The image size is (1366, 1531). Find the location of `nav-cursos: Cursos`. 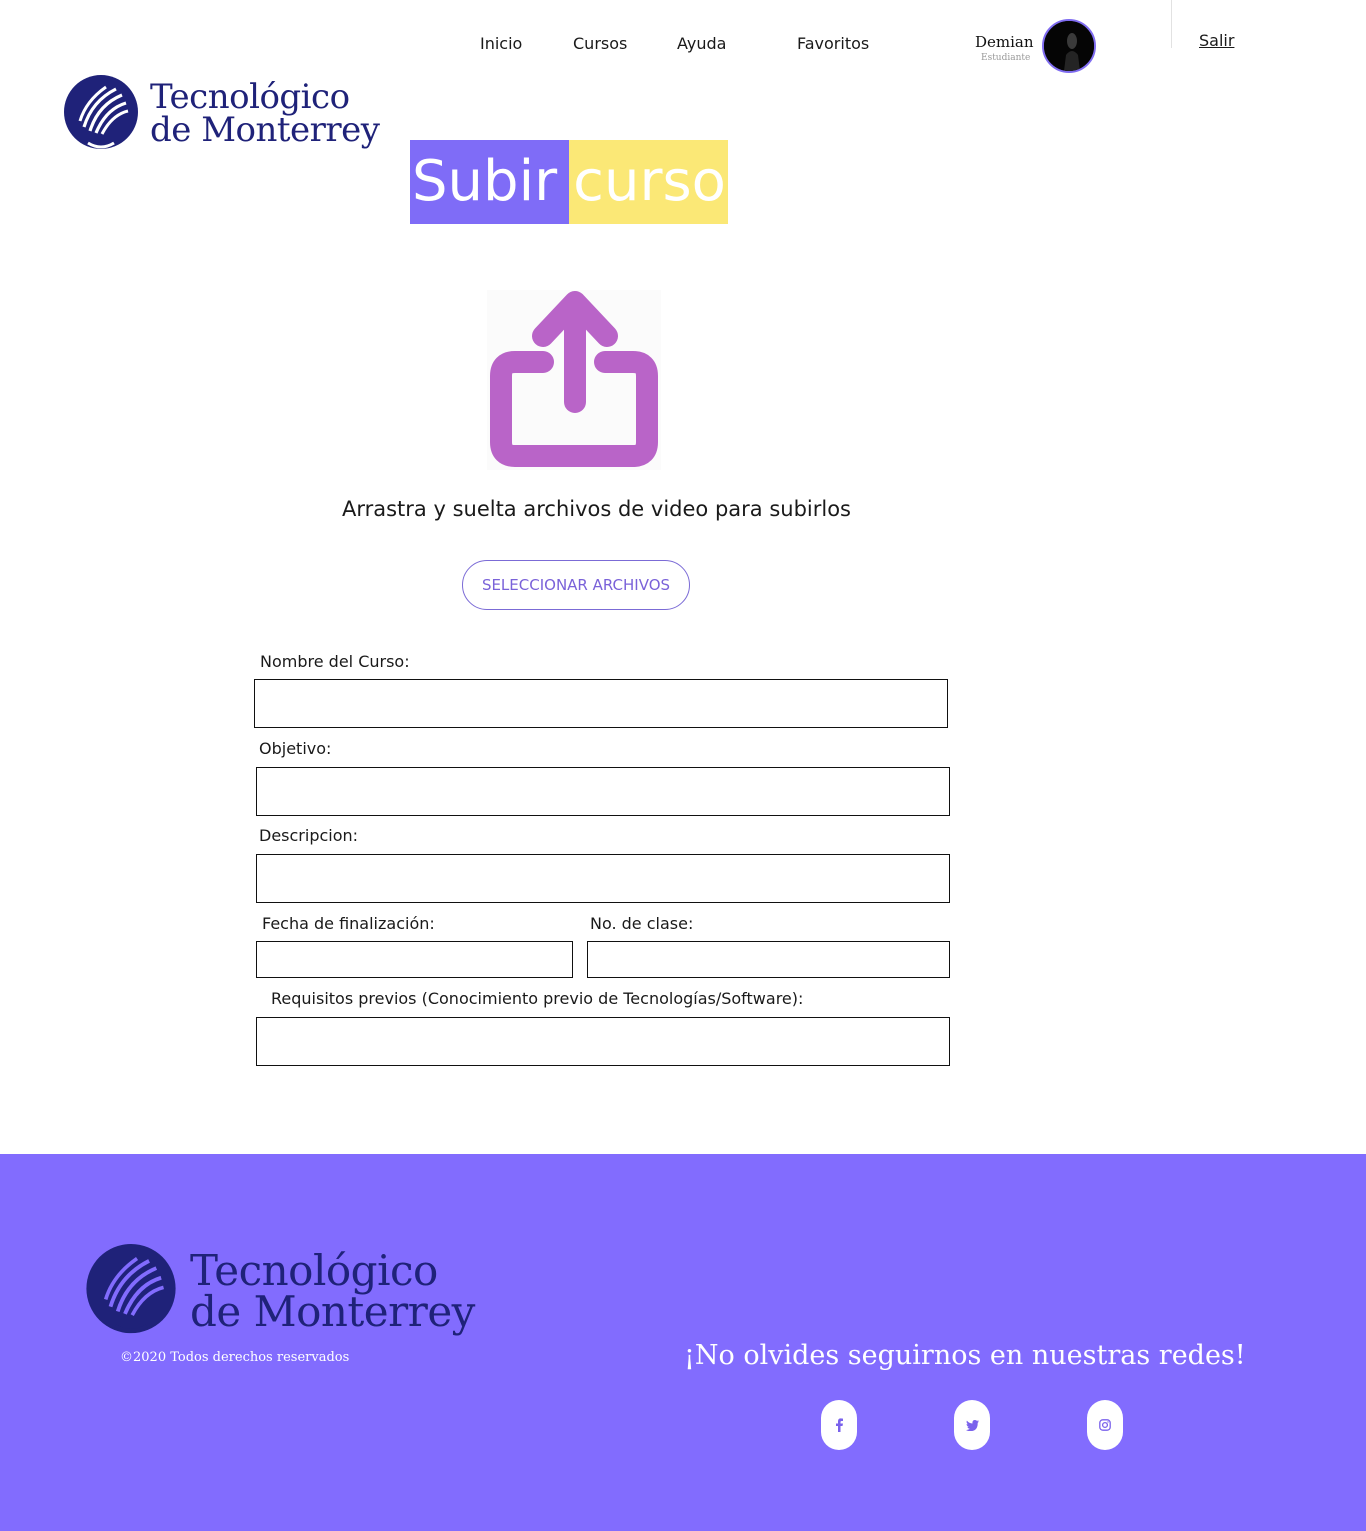

nav-cursos: Cursos is located at coordinates (600, 43).